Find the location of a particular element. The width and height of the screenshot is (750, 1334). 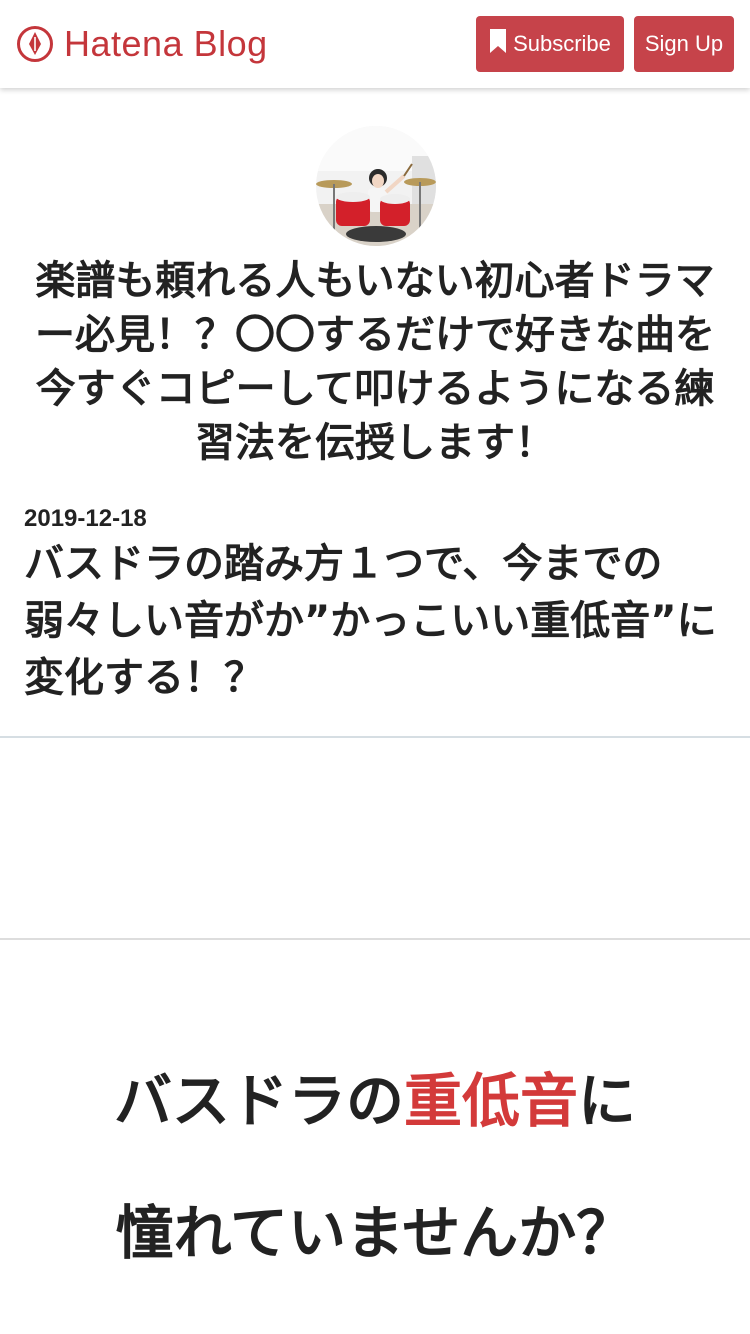

sign-up-label: Sign Up is located at coordinates (684, 43).